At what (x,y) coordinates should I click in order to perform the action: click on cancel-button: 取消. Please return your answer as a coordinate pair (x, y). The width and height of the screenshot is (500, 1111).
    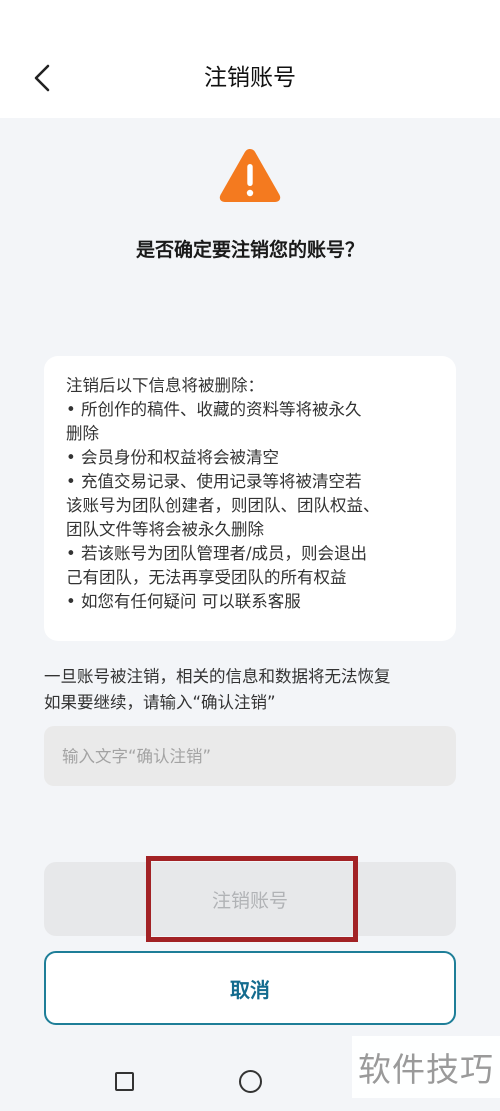
    Looking at the image, I should click on (250, 988).